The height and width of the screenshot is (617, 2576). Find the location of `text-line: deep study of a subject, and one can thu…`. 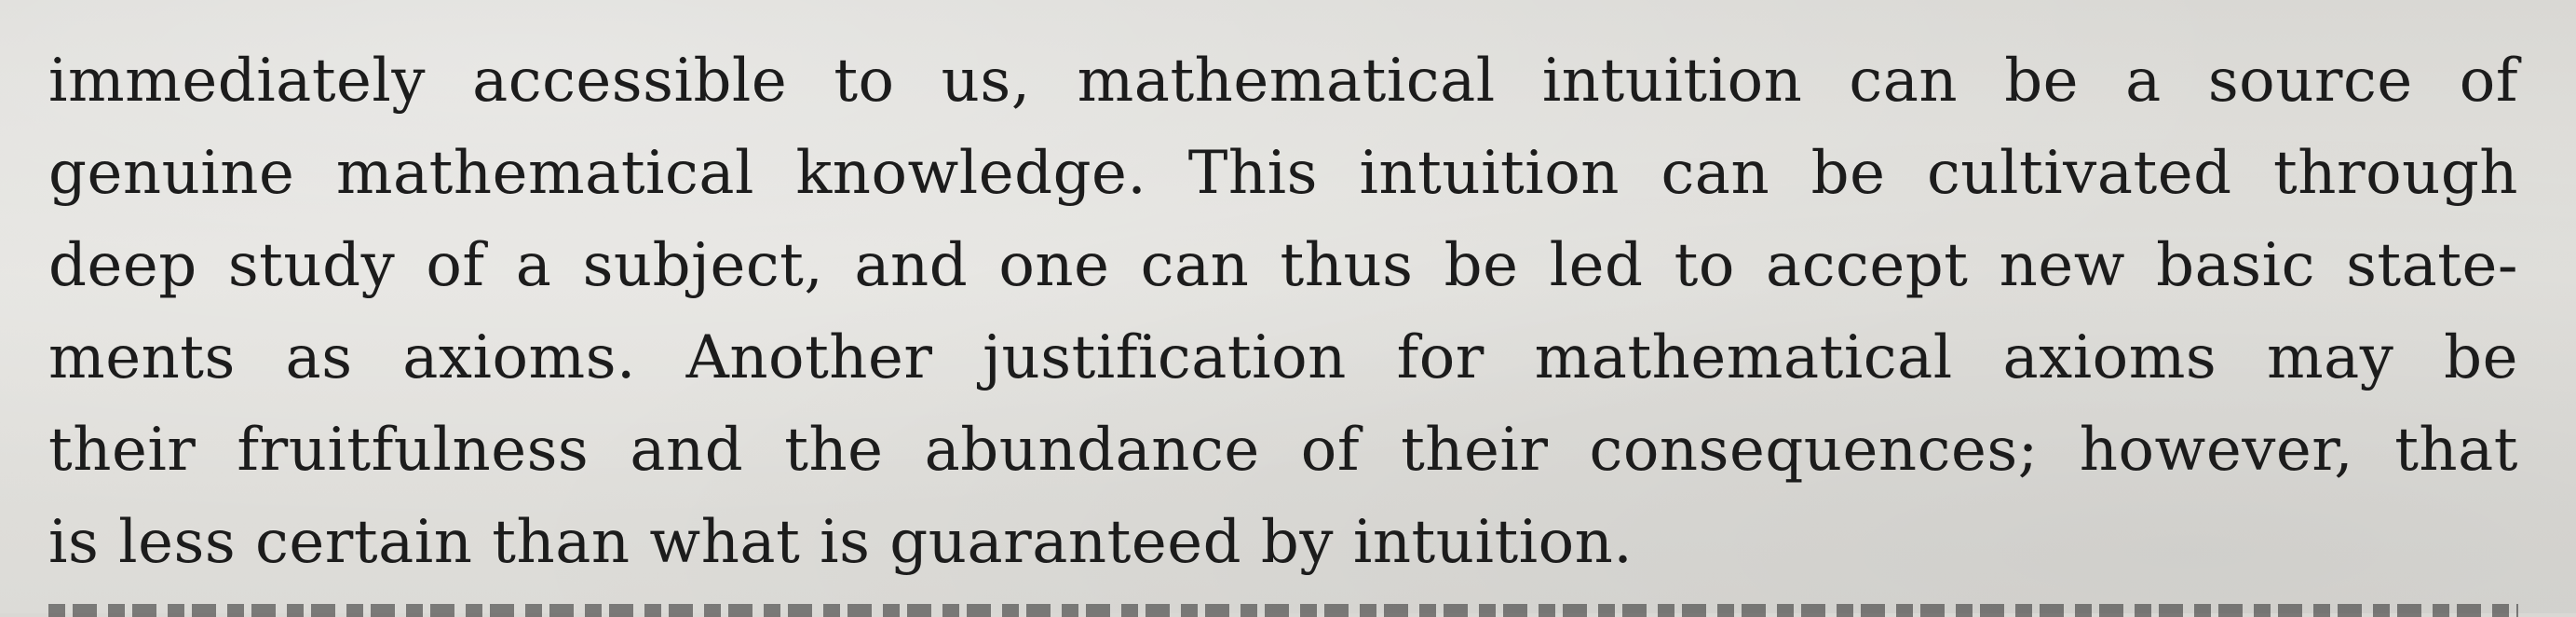

text-line: deep study of a subject, and one can thu… is located at coordinates (1283, 265).